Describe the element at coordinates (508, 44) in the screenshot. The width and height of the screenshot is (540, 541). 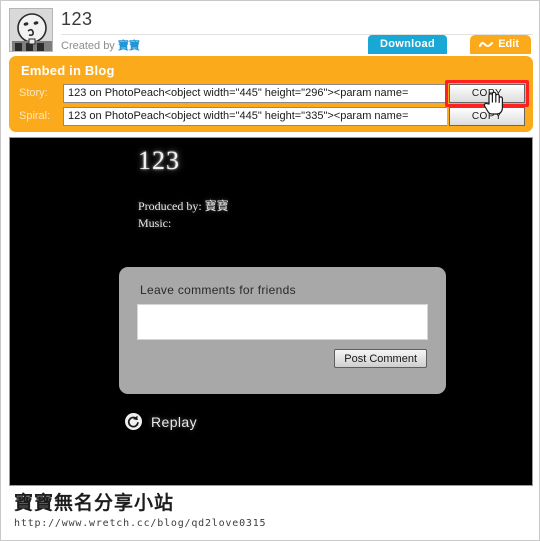
I see `edit-tab-label: Edit` at that location.